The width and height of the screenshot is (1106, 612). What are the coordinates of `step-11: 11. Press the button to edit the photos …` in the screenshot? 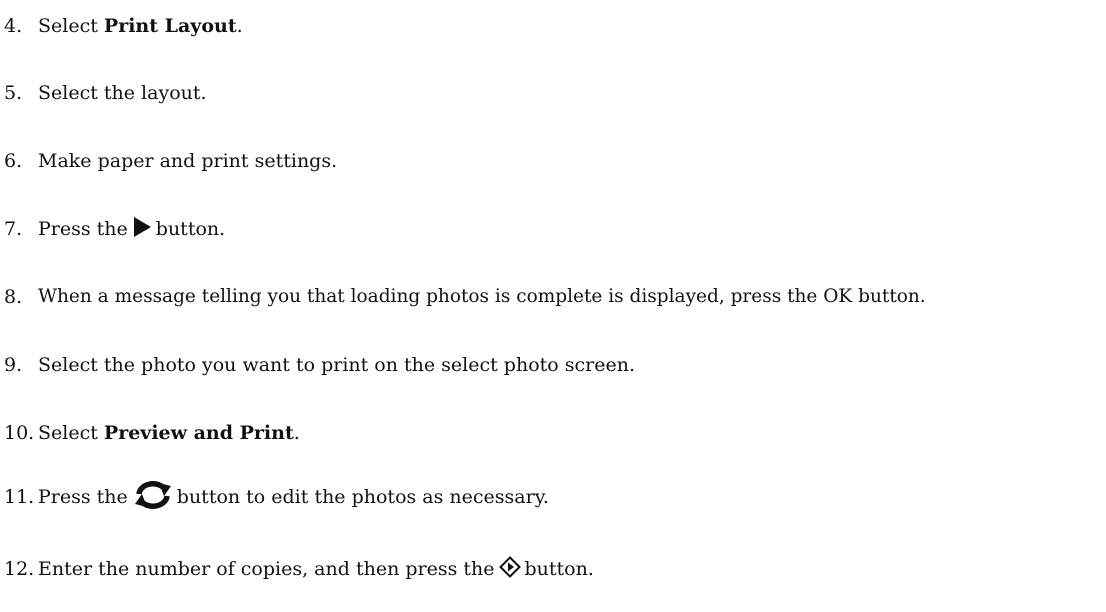 It's located at (276, 497).